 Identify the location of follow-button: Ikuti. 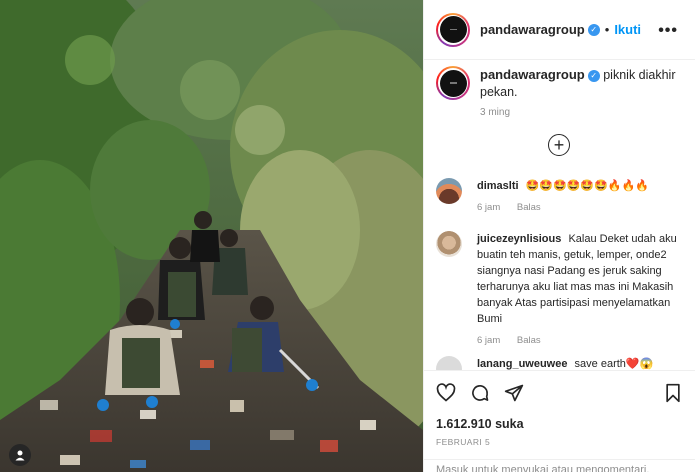
(627, 29).